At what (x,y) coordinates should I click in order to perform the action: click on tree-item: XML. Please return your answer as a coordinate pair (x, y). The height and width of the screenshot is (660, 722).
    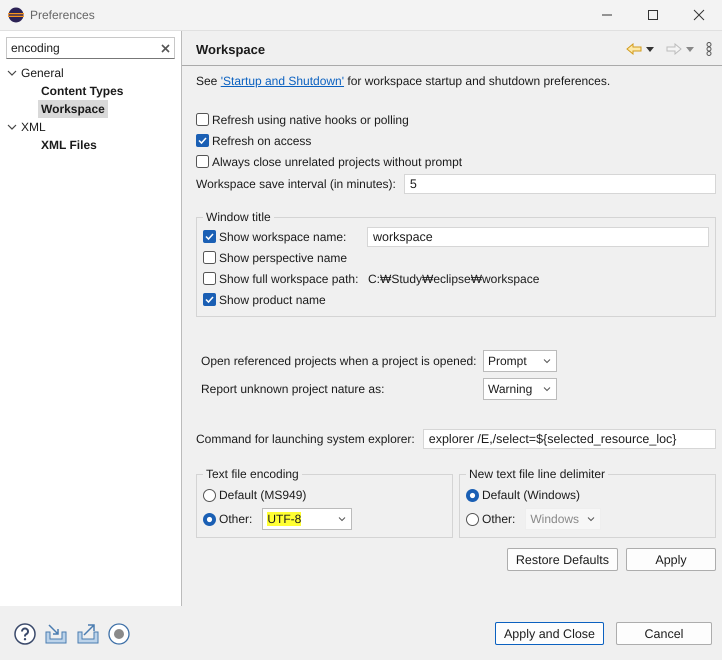
    Looking at the image, I should click on (33, 127).